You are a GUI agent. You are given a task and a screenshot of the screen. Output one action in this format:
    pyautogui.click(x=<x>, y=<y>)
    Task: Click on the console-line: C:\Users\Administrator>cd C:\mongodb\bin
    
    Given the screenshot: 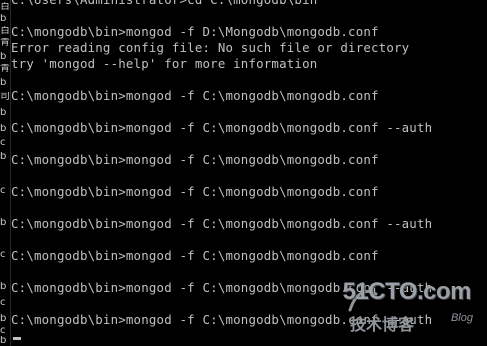 What is the action you would take?
    pyautogui.click(x=249, y=4)
    